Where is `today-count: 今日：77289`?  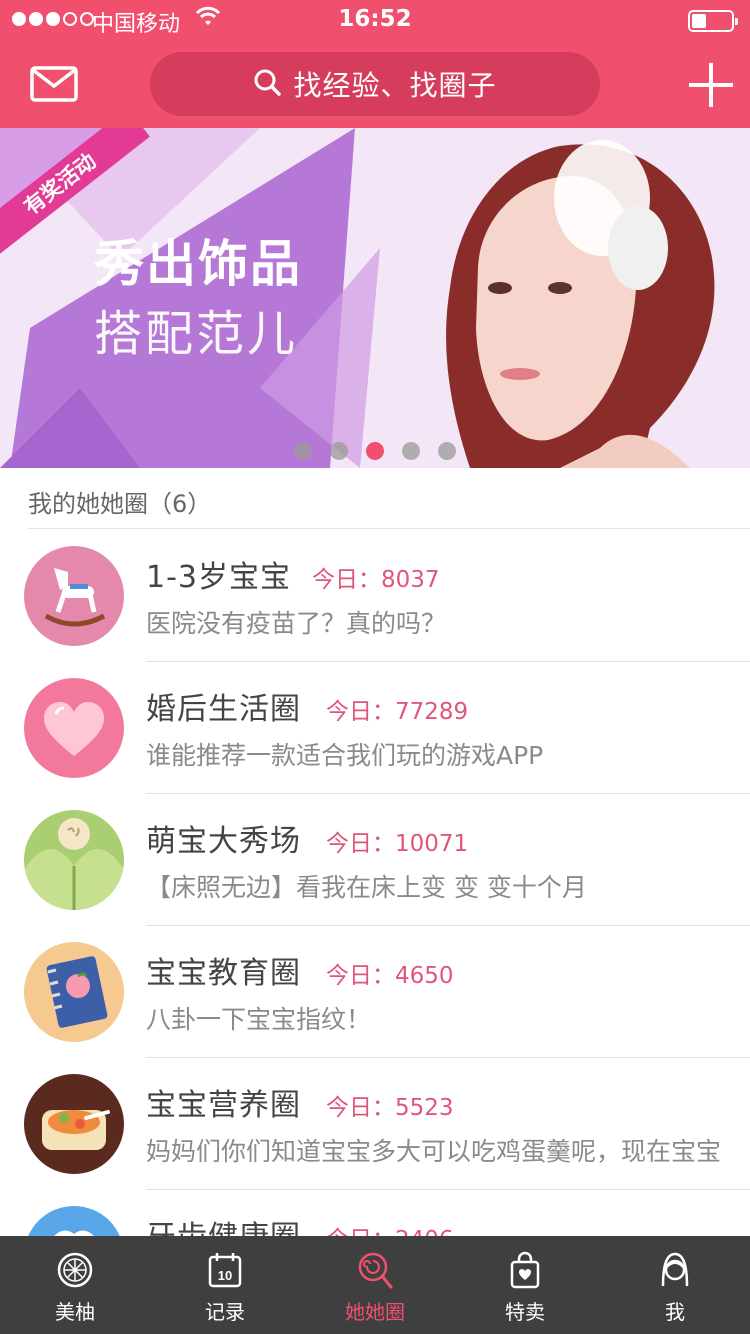 today-count: 今日：77289 is located at coordinates (397, 712).